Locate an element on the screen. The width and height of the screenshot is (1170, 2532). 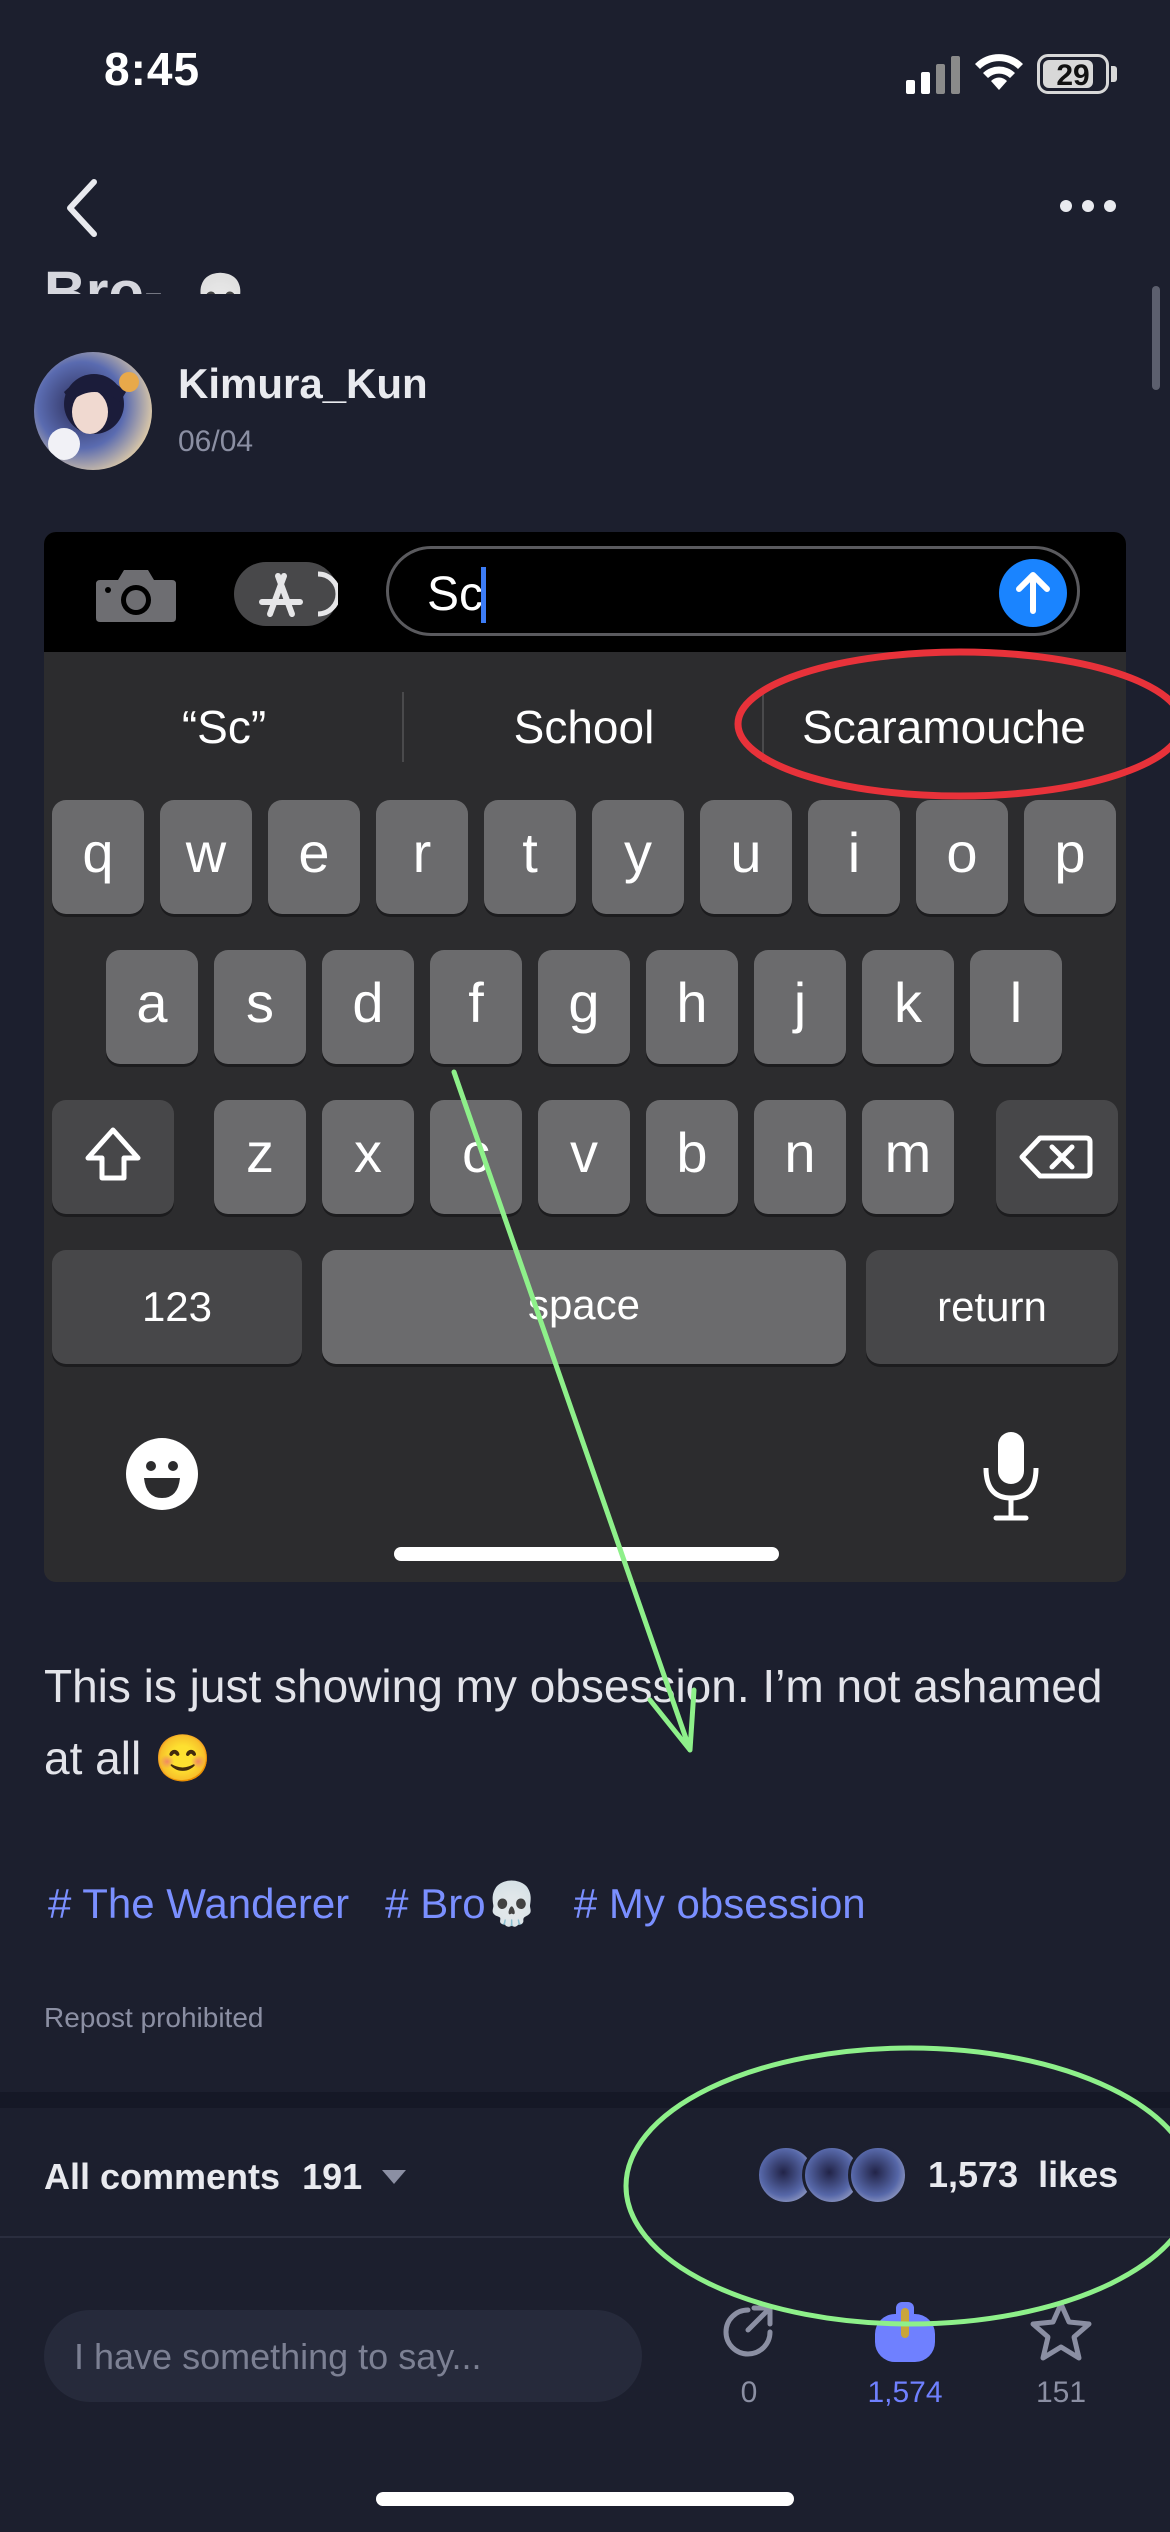
post-title-text: Bro- is located at coordinates (104, 277).